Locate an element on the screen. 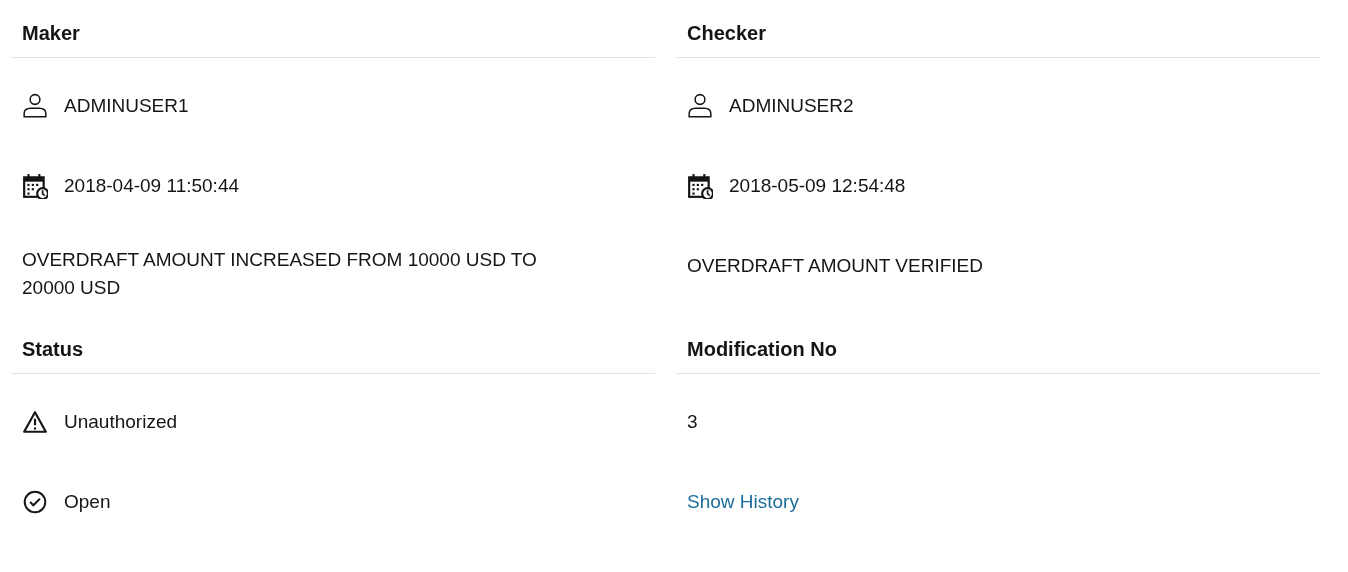 The height and width of the screenshot is (572, 1348). section-heading: Maker is located at coordinates (333, 34).